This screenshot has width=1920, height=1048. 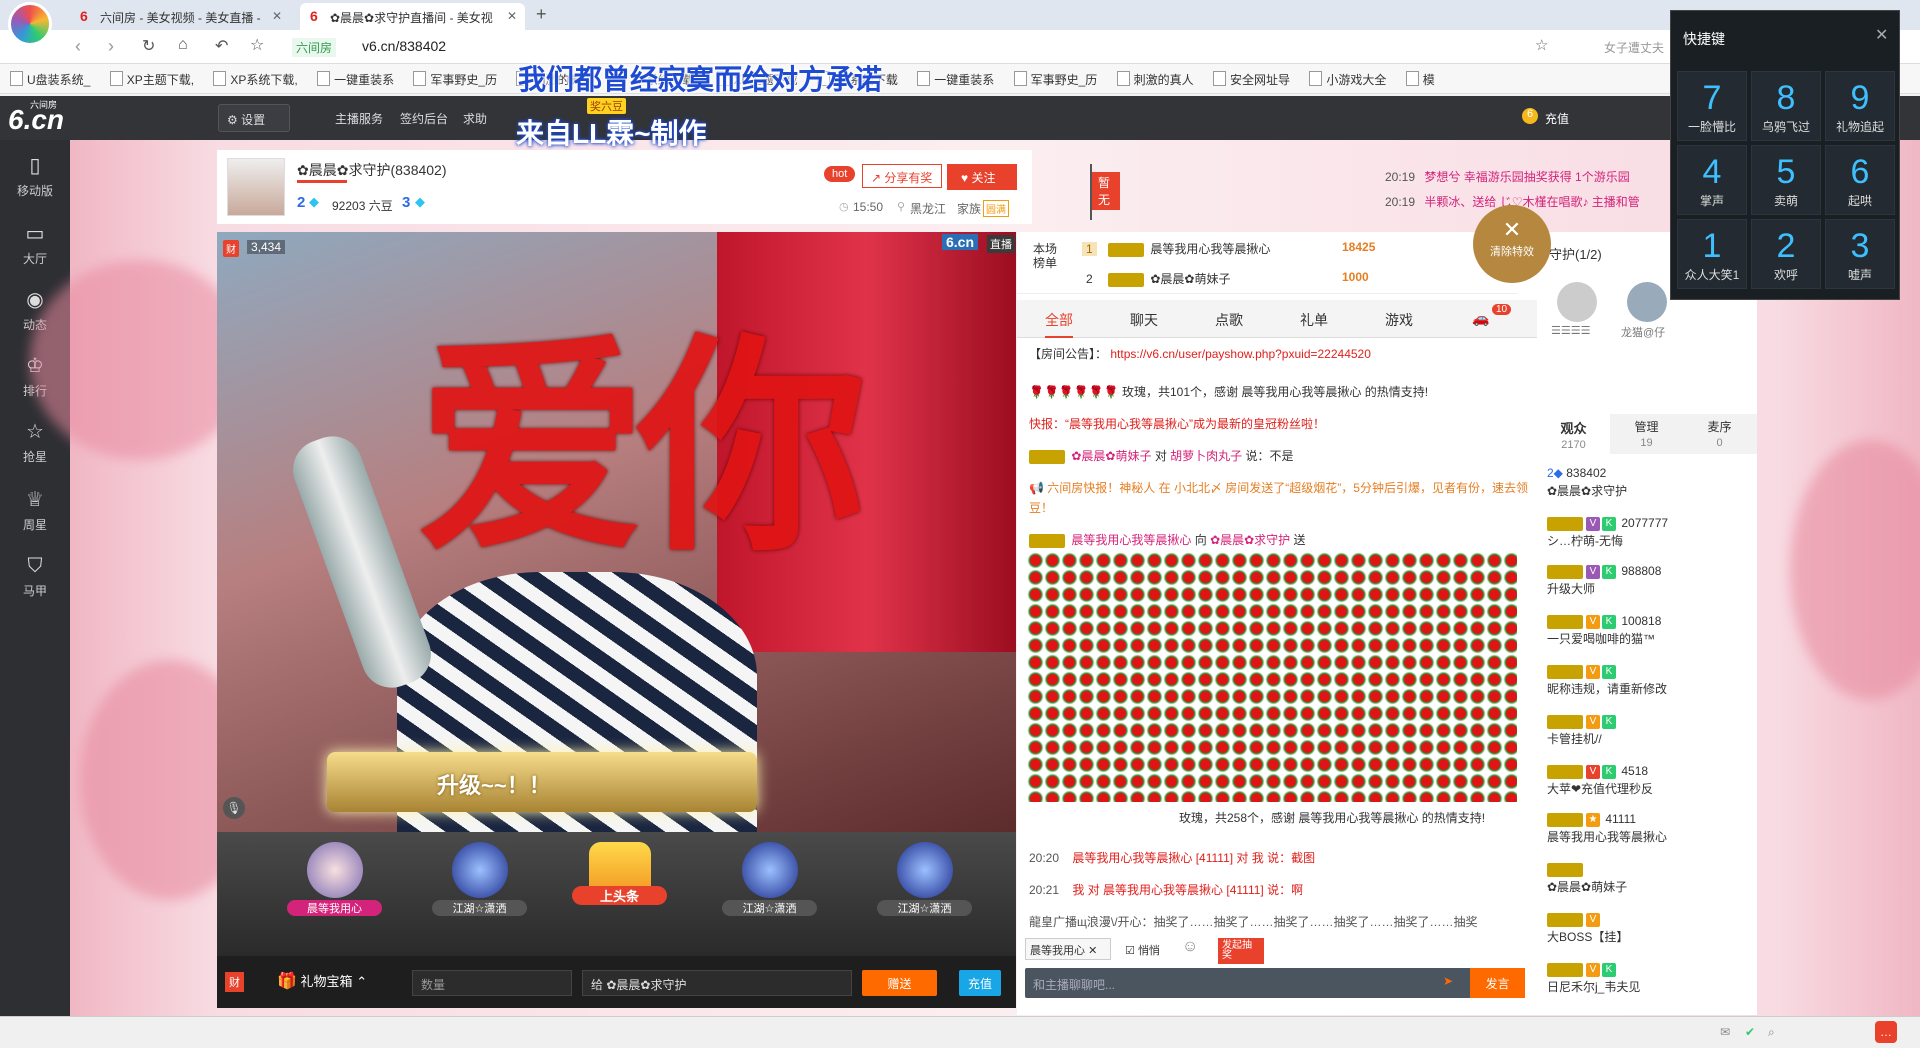 I want to click on list-item: V K 卡管挂机//, so click(x=1647, y=730).